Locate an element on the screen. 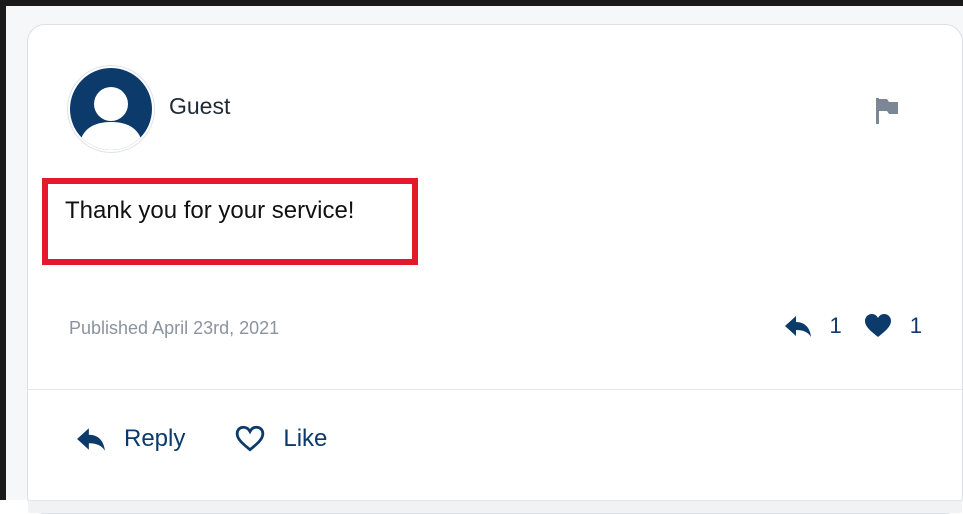 The height and width of the screenshot is (514, 963). comment-author: Guest is located at coordinates (200, 106).